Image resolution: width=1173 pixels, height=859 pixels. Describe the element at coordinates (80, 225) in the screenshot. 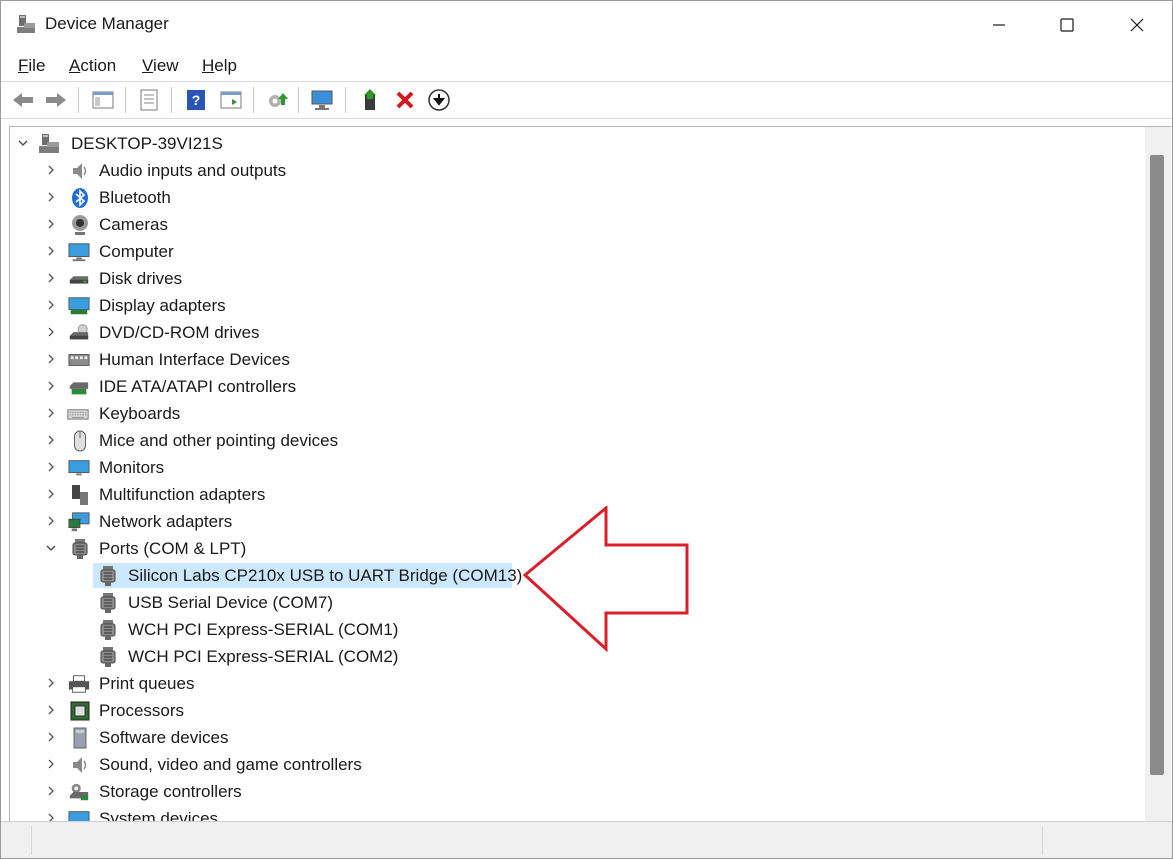

I see `webcam-icon` at that location.